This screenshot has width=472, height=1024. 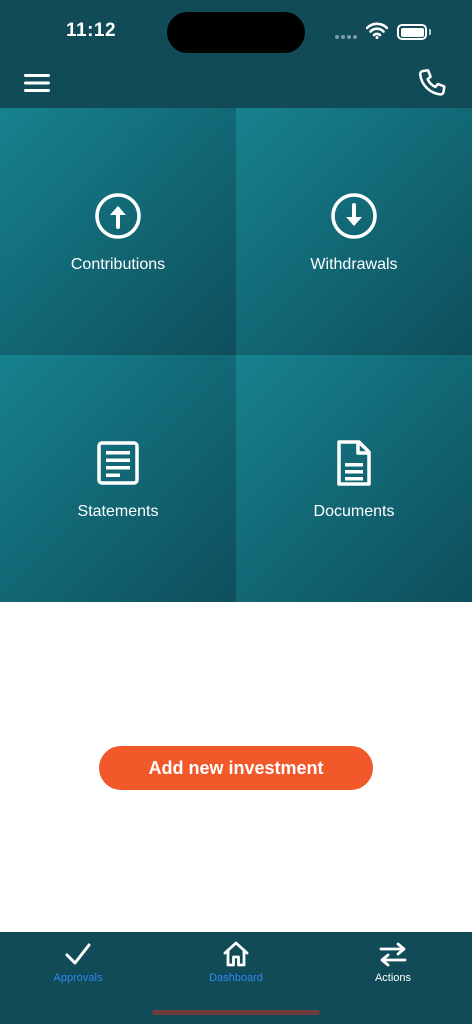 I want to click on add-new-investment-button: Add new investment, so click(x=236, y=768).